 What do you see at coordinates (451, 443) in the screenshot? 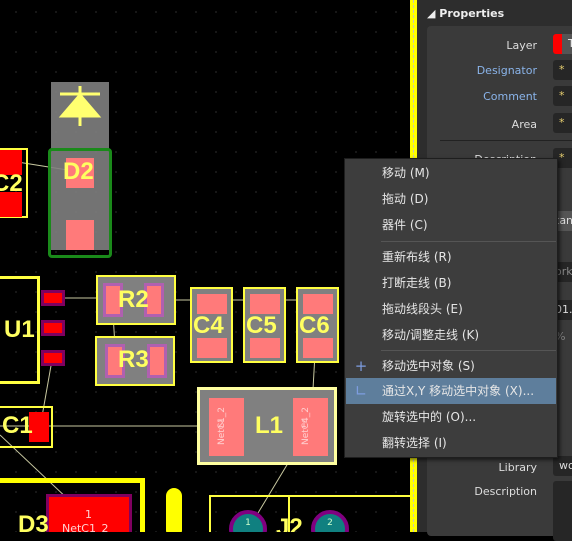
I see `menu-item-flip-selection: 翻转选择 (I)` at bounding box center [451, 443].